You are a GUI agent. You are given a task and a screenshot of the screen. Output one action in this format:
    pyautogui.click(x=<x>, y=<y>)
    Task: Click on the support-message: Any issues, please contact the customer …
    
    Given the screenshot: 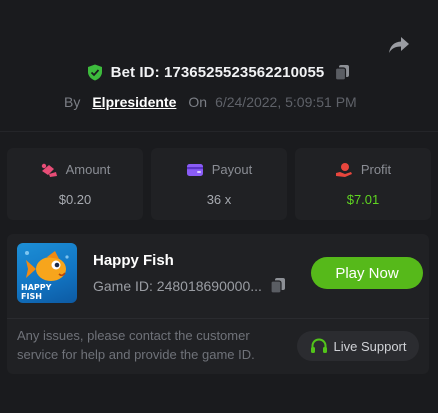 What is the action you would take?
    pyautogui.click(x=136, y=345)
    